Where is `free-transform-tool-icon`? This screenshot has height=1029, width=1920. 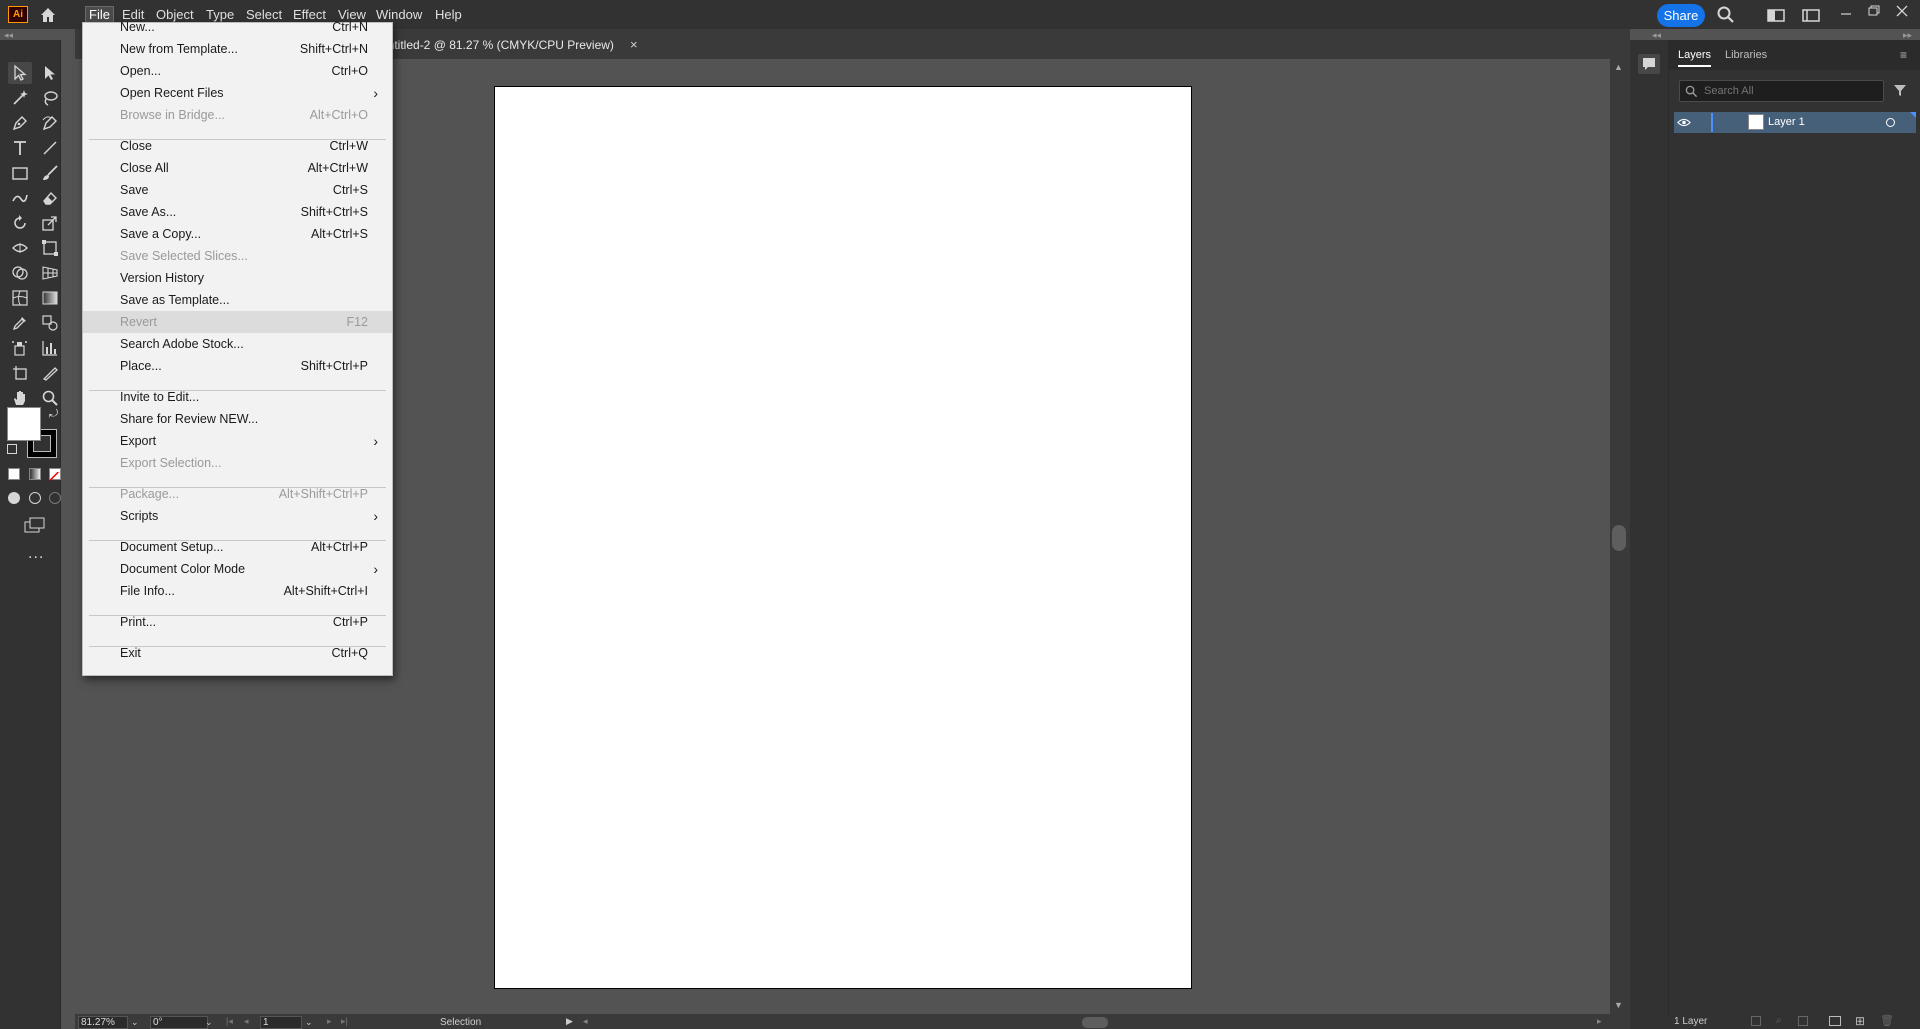 free-transform-tool-icon is located at coordinates (50, 248).